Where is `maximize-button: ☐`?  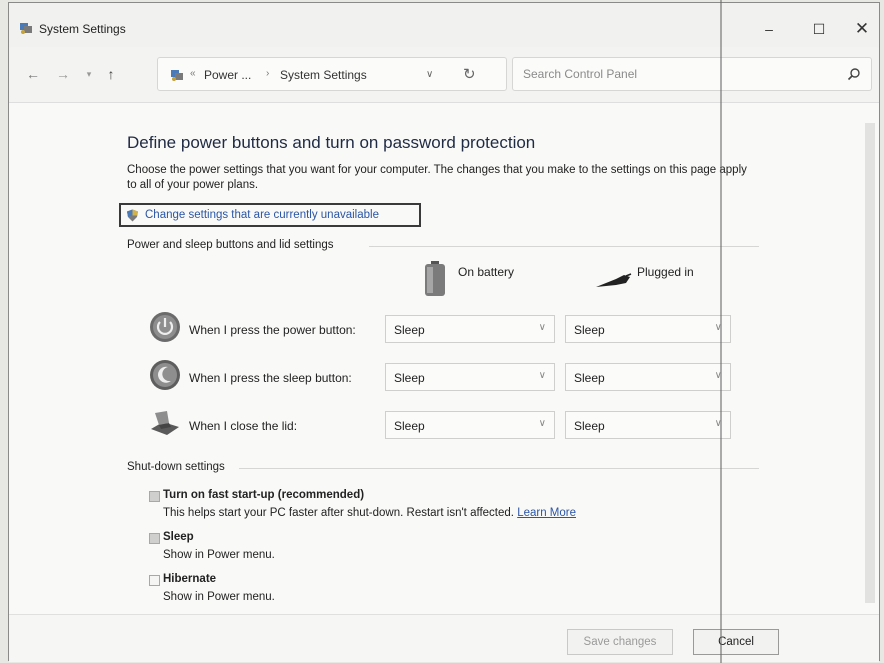
maximize-button: ☐ is located at coordinates (819, 29).